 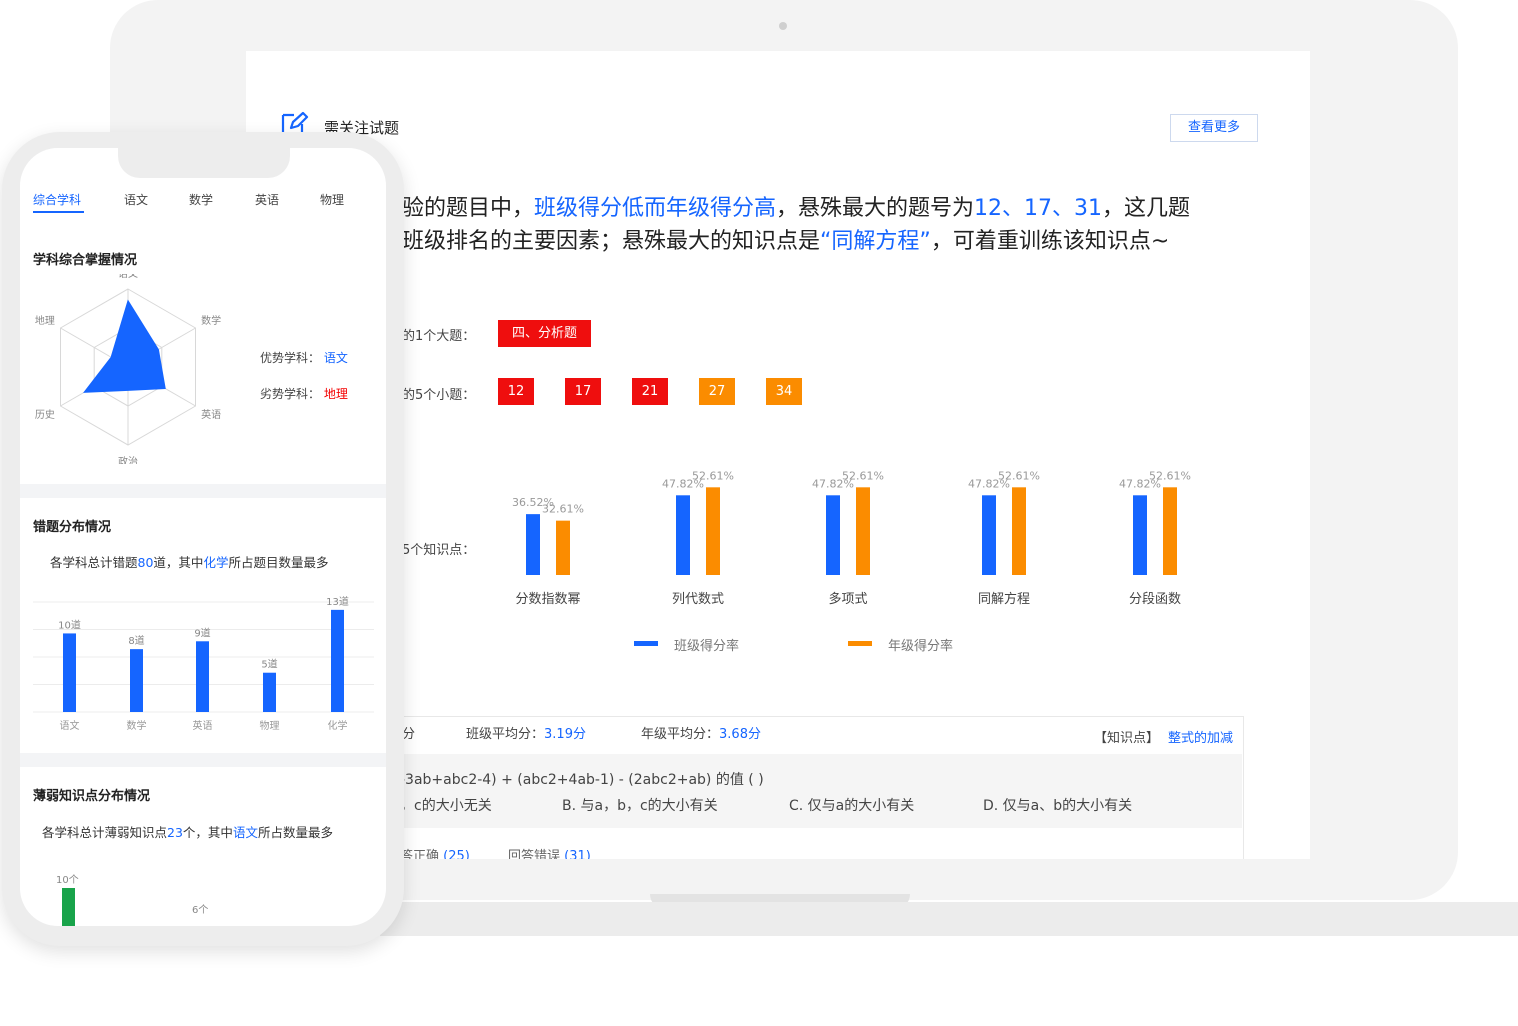 What do you see at coordinates (875, 241) in the screenshot?
I see `insight-knowledge-point: “同解方程”` at bounding box center [875, 241].